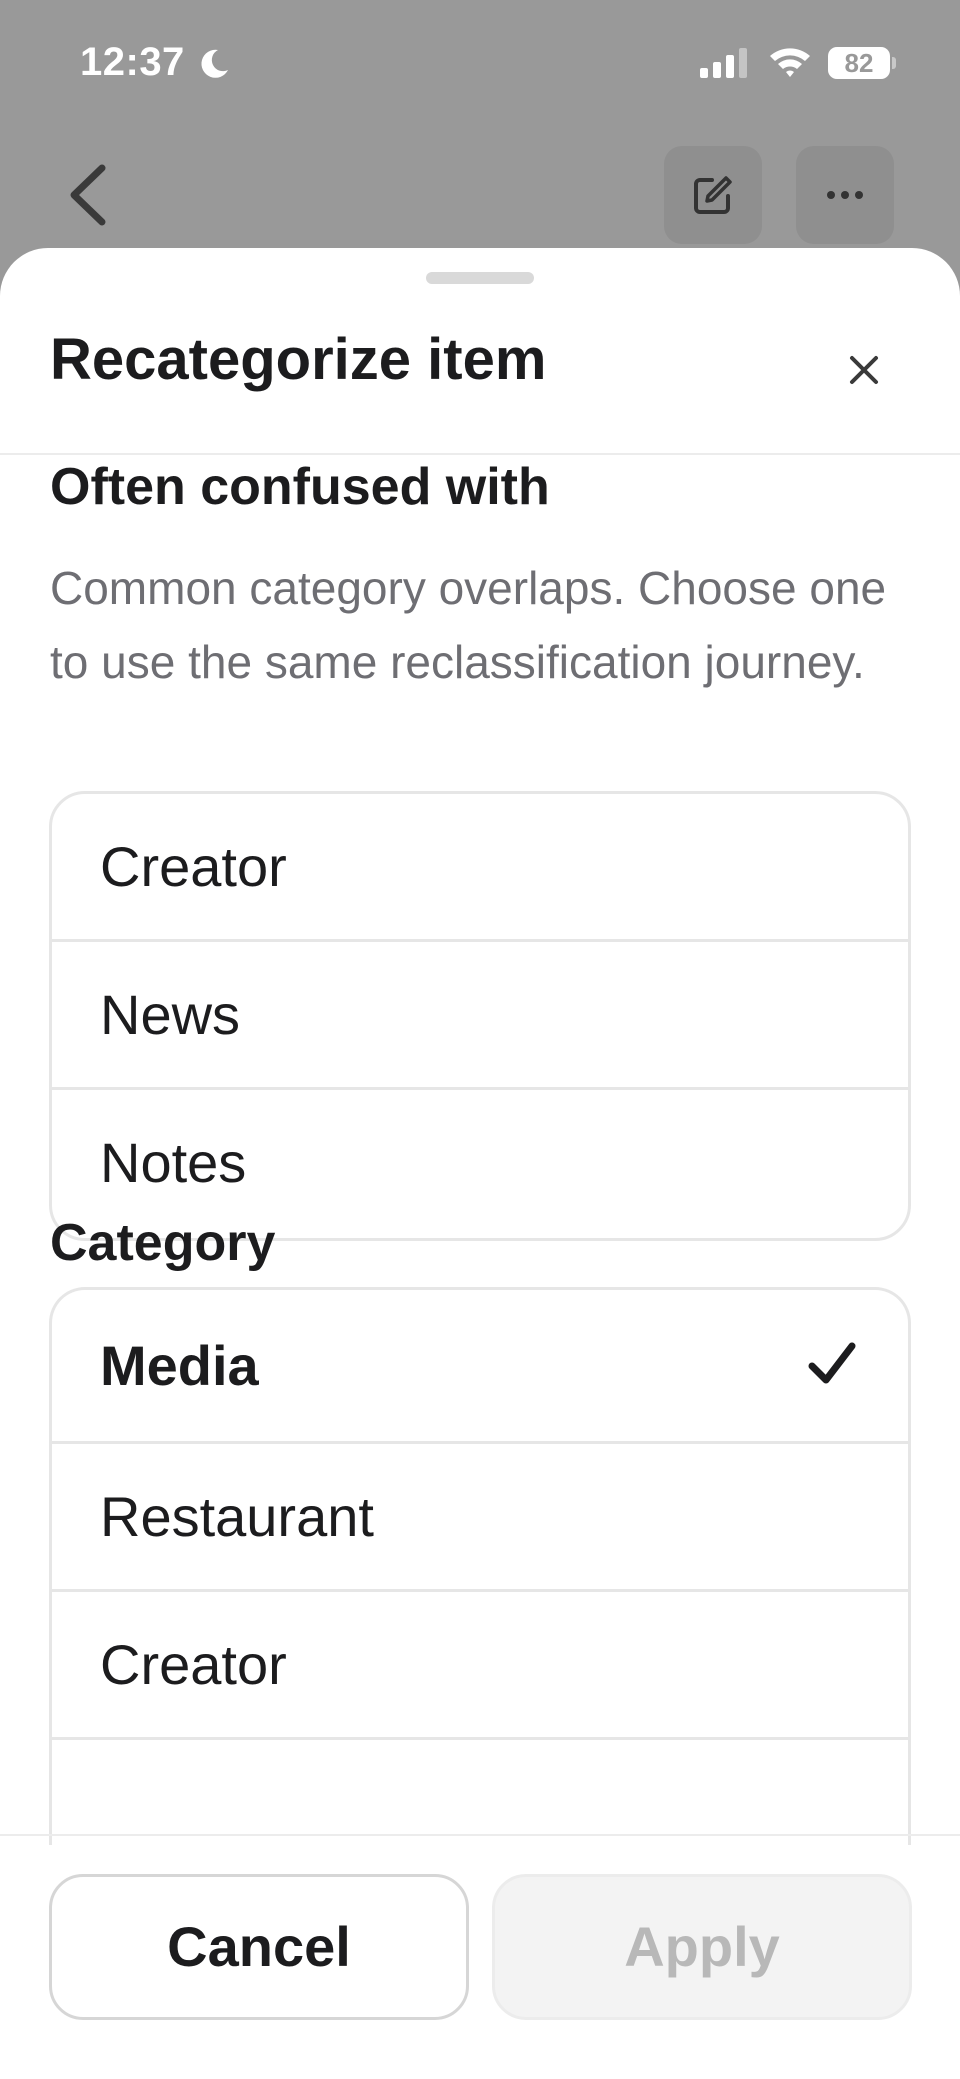  What do you see at coordinates (790, 62) in the screenshot?
I see `wifi-icon` at bounding box center [790, 62].